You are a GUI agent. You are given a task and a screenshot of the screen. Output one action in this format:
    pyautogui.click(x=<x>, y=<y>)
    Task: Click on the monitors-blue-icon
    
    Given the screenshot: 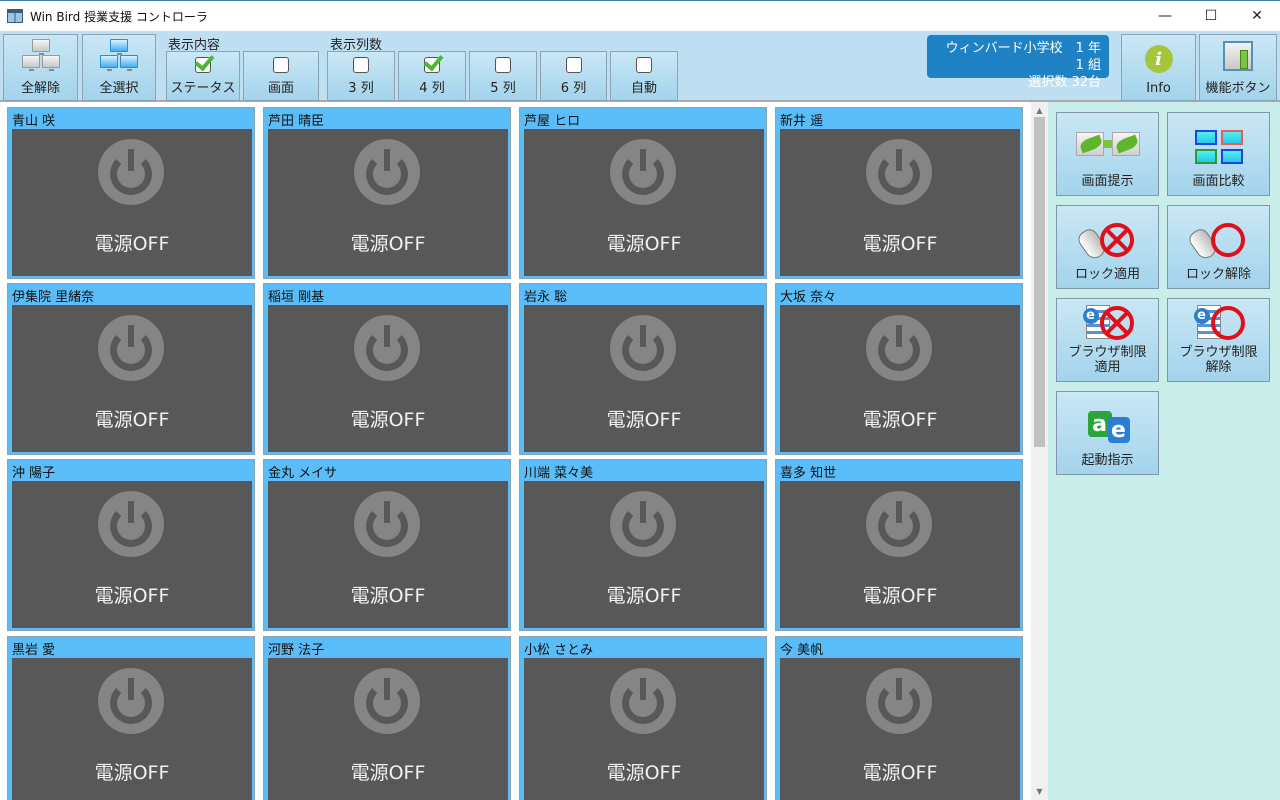 What is the action you would take?
    pyautogui.click(x=119, y=56)
    